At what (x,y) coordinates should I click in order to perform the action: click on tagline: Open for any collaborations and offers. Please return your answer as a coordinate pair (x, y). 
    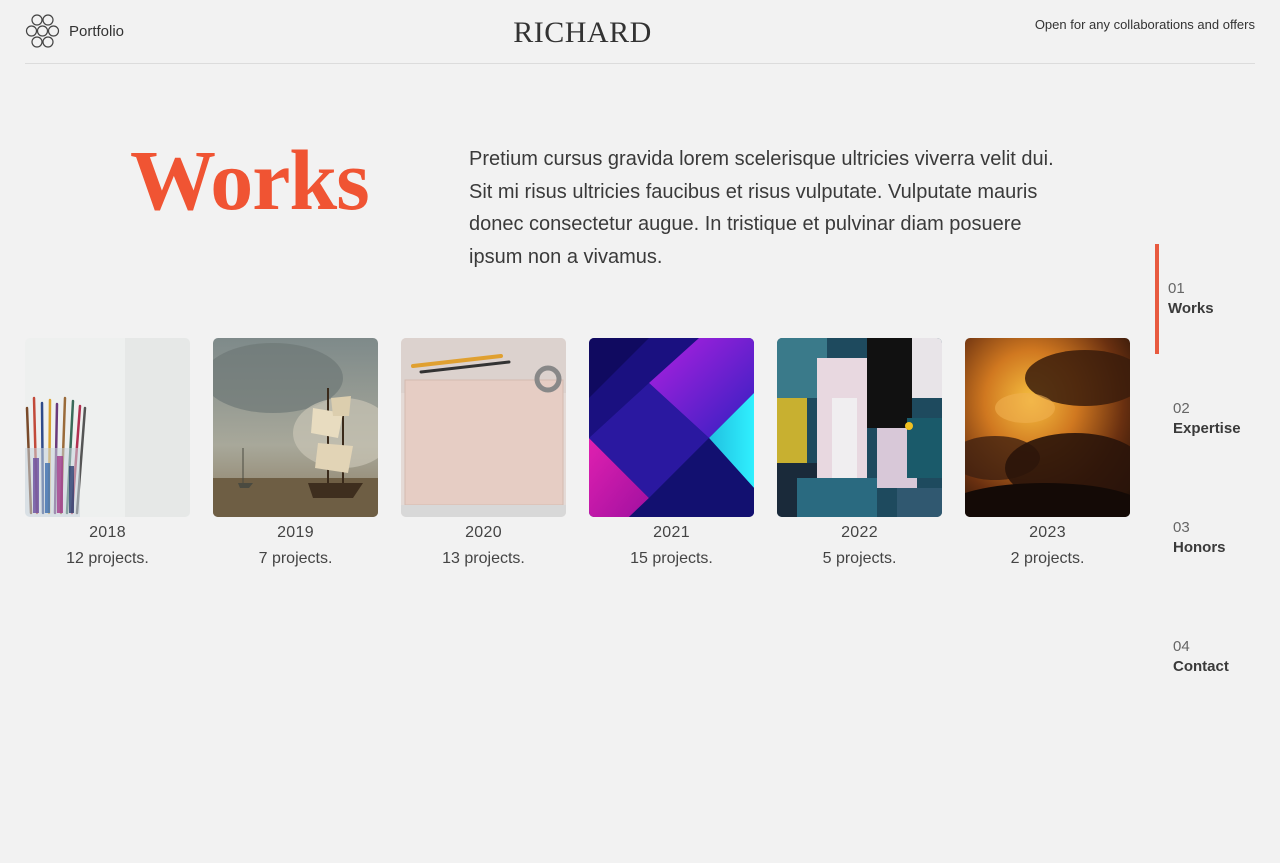
    Looking at the image, I should click on (1144, 24).